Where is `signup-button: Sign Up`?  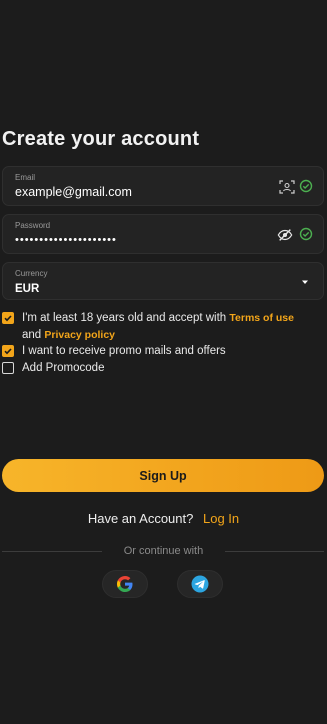 signup-button: Sign Up is located at coordinates (163, 475).